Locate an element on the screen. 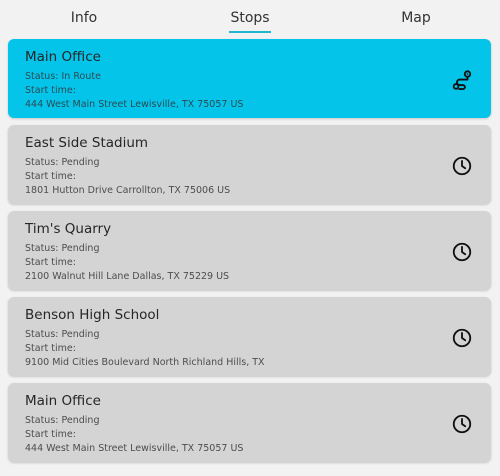 The height and width of the screenshot is (476, 500). route-icon is located at coordinates (462, 80).